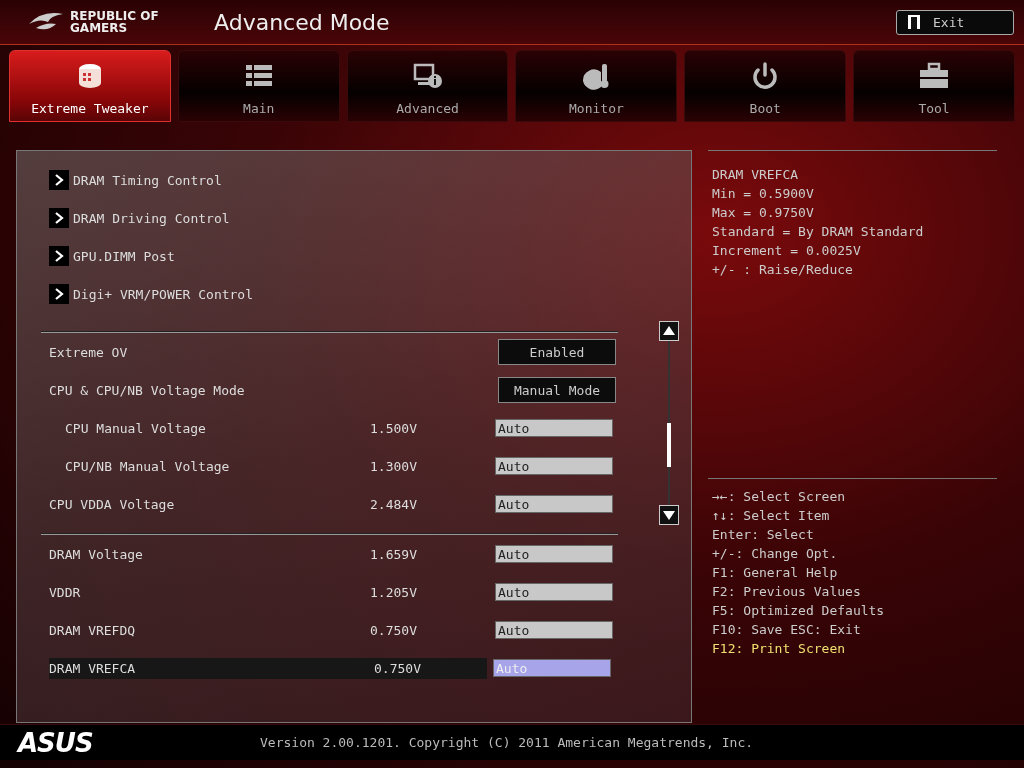 This screenshot has width=1024, height=768. I want to click on setting-label: CPU/NB Manual Voltage, so click(147, 466).